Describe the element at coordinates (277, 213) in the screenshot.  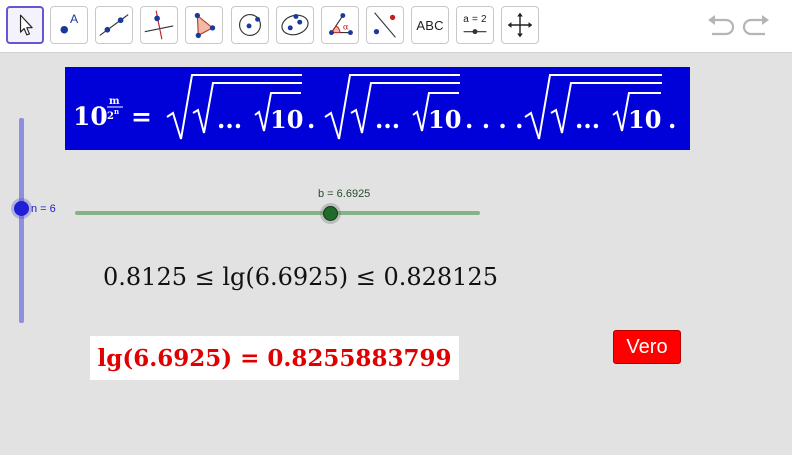
I see `b-slider-track` at that location.